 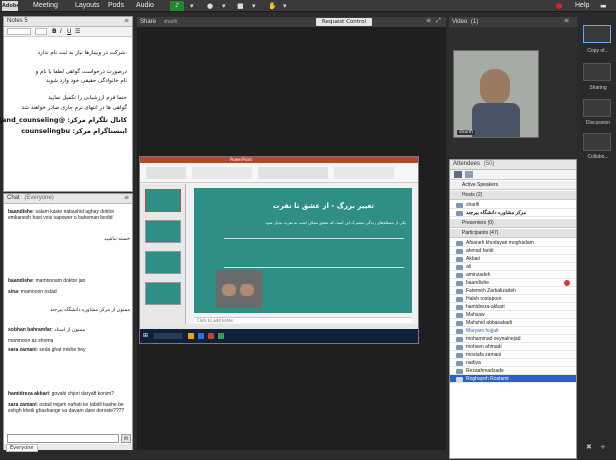 What do you see at coordinates (240, 6) in the screenshot?
I see `camera-icon: ■` at bounding box center [240, 6].